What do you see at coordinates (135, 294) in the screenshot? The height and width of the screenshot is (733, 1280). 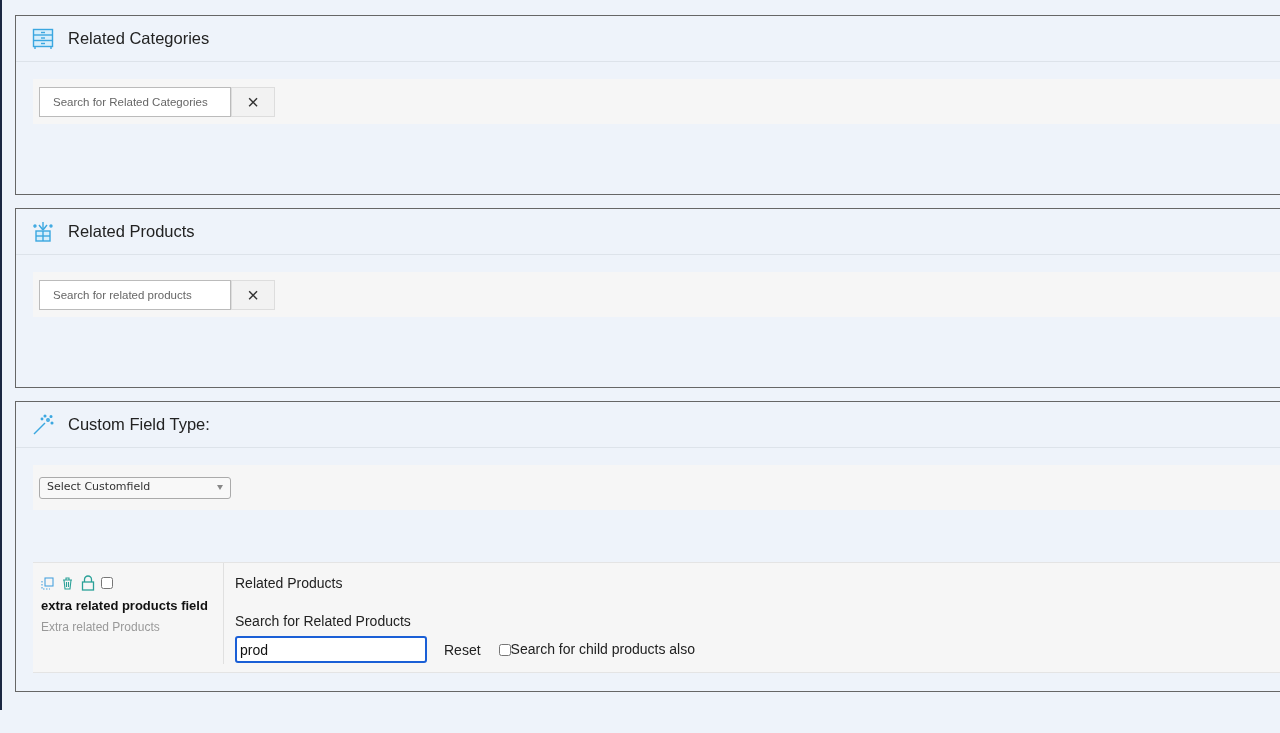 I see `search-field: Search for related products` at bounding box center [135, 294].